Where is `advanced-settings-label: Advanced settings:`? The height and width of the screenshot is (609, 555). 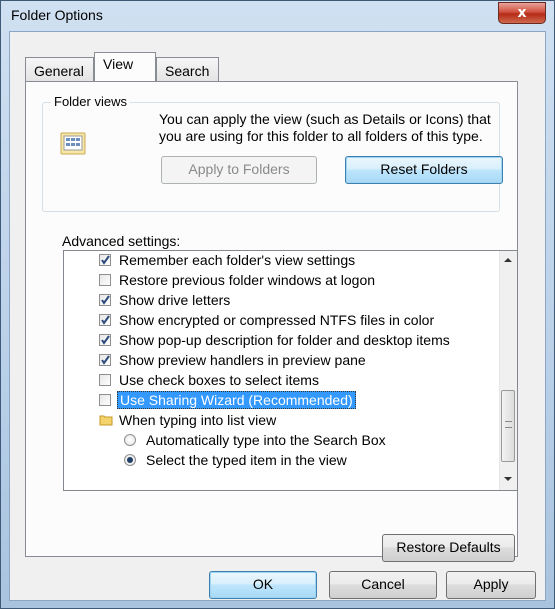 advanced-settings-label: Advanced settings: is located at coordinates (121, 241).